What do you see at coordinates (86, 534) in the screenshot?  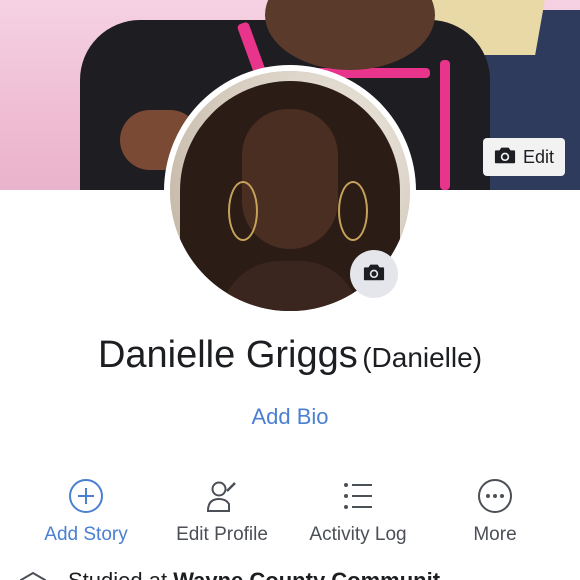 I see `add-story-label: Add Story` at bounding box center [86, 534].